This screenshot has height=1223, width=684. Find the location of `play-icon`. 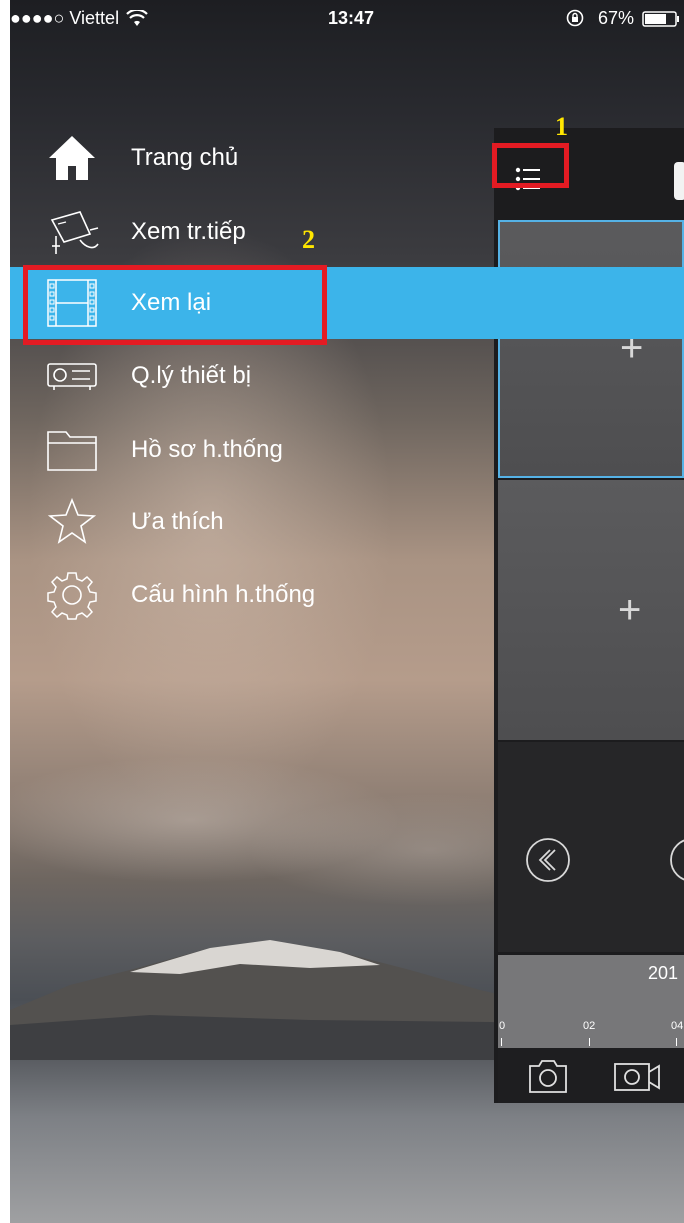

play-icon is located at coordinates (676, 860).